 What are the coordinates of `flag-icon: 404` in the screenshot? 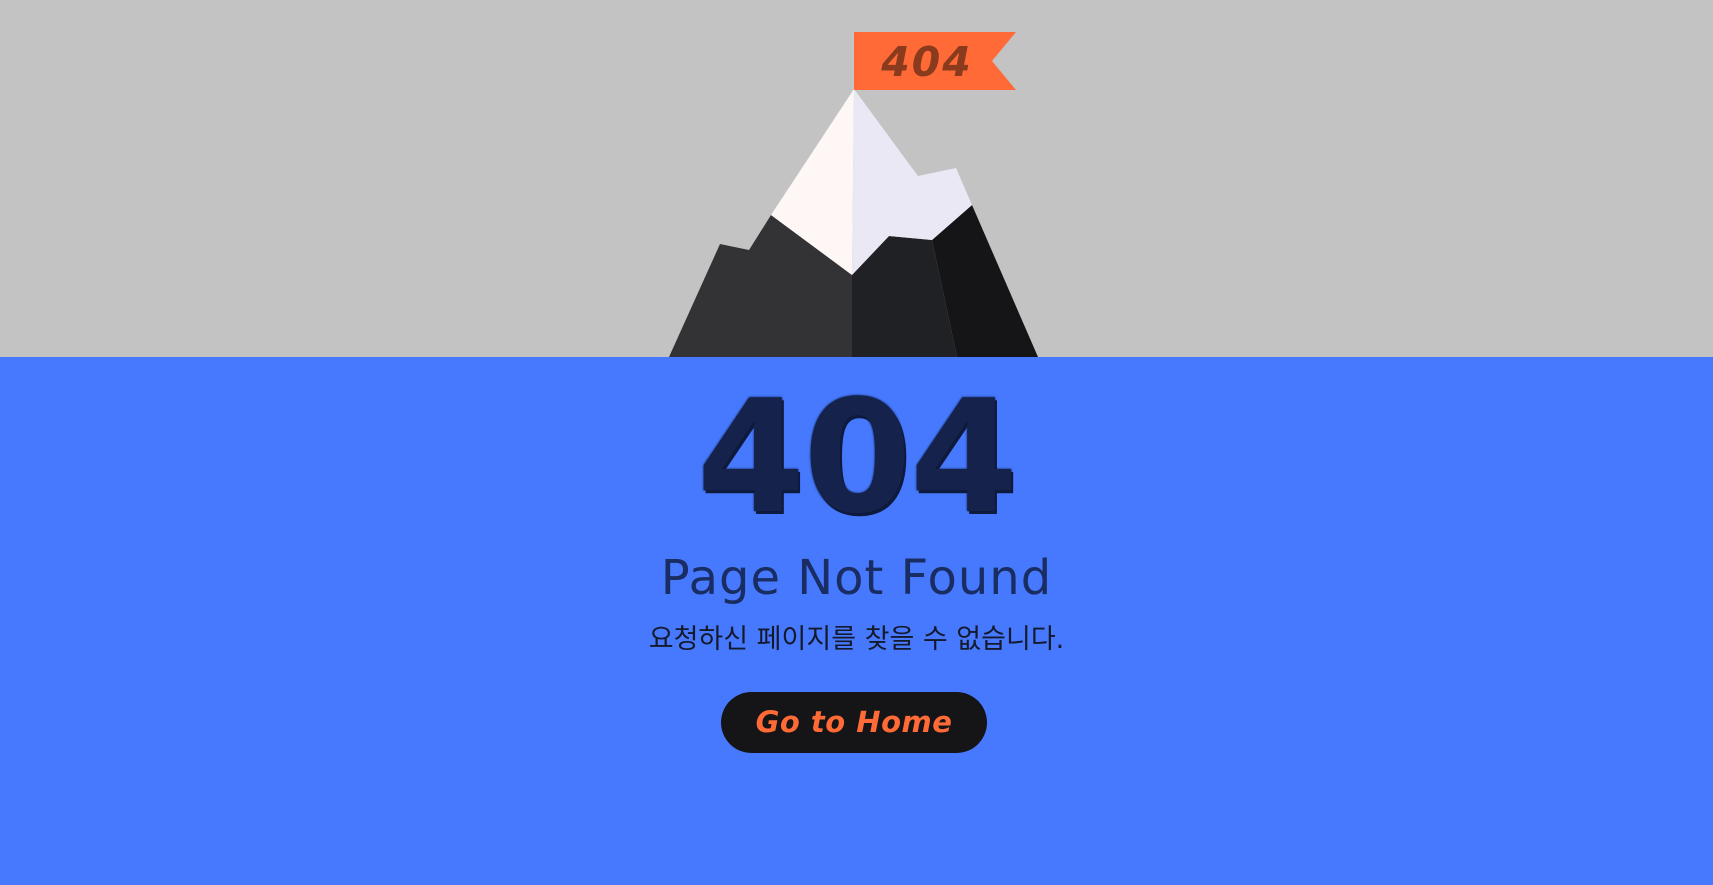 It's located at (935, 61).